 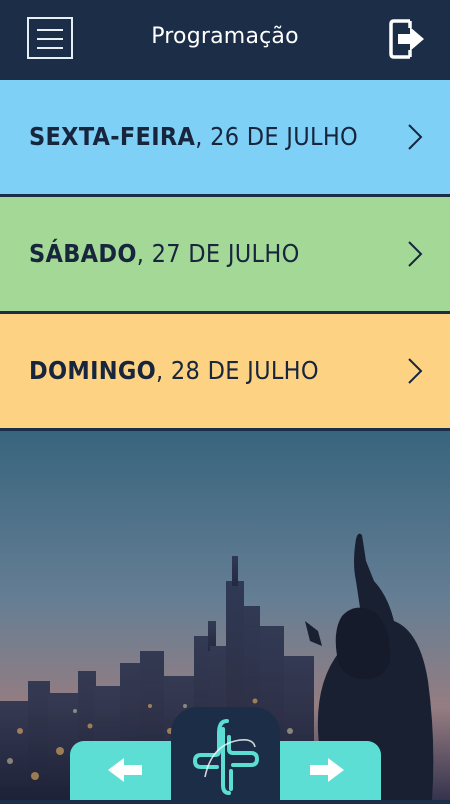 I want to click on day-label: DOMINGO, 28 DE JULHO, so click(x=174, y=370).